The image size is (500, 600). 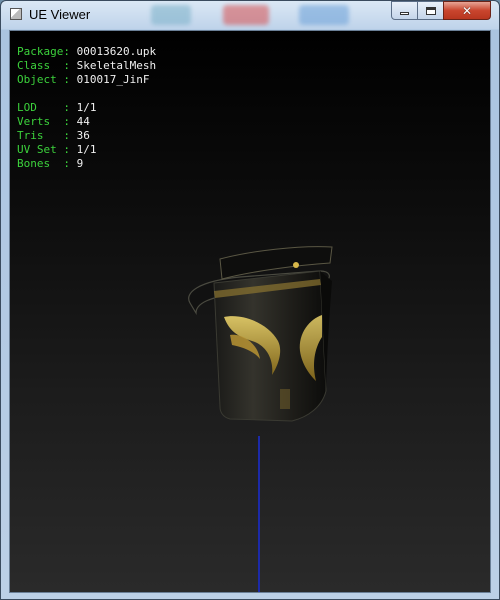 I want to click on info-label: Object :, so click(x=43, y=79).